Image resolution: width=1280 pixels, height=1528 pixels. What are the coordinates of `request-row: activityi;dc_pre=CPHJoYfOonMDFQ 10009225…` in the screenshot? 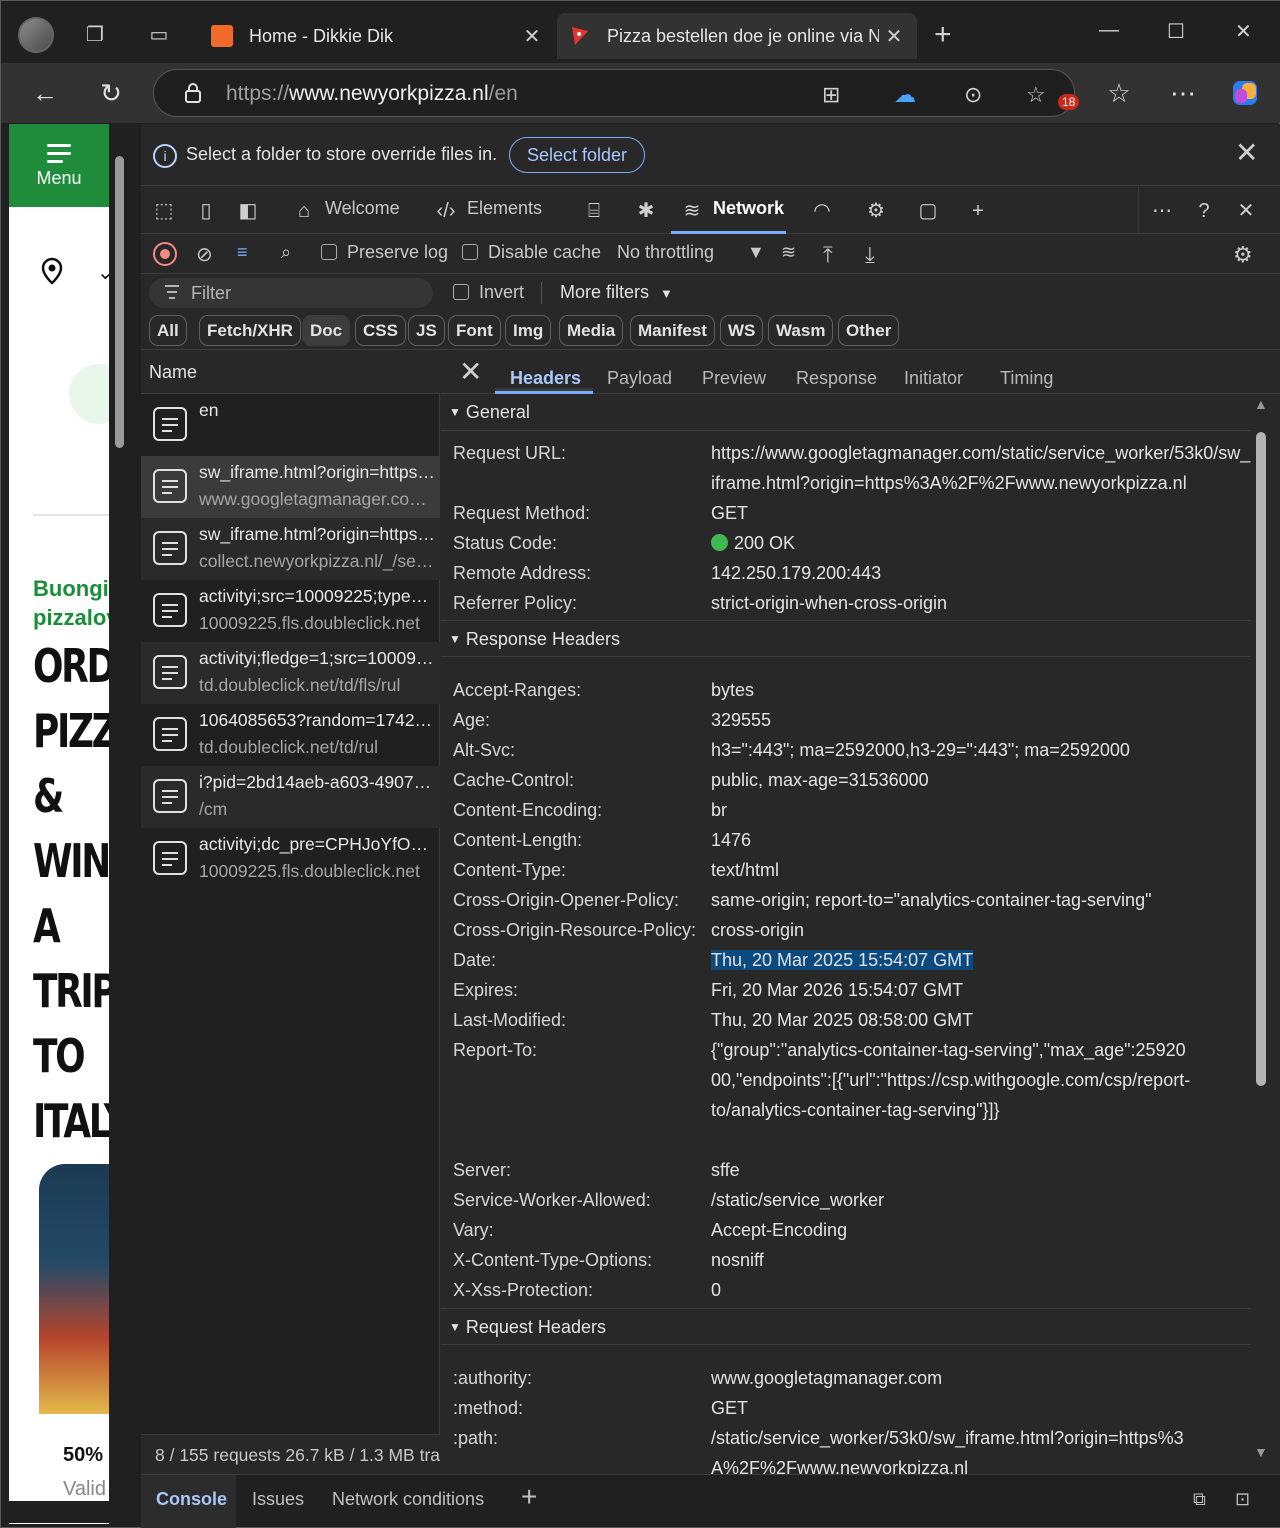 It's located at (290, 859).